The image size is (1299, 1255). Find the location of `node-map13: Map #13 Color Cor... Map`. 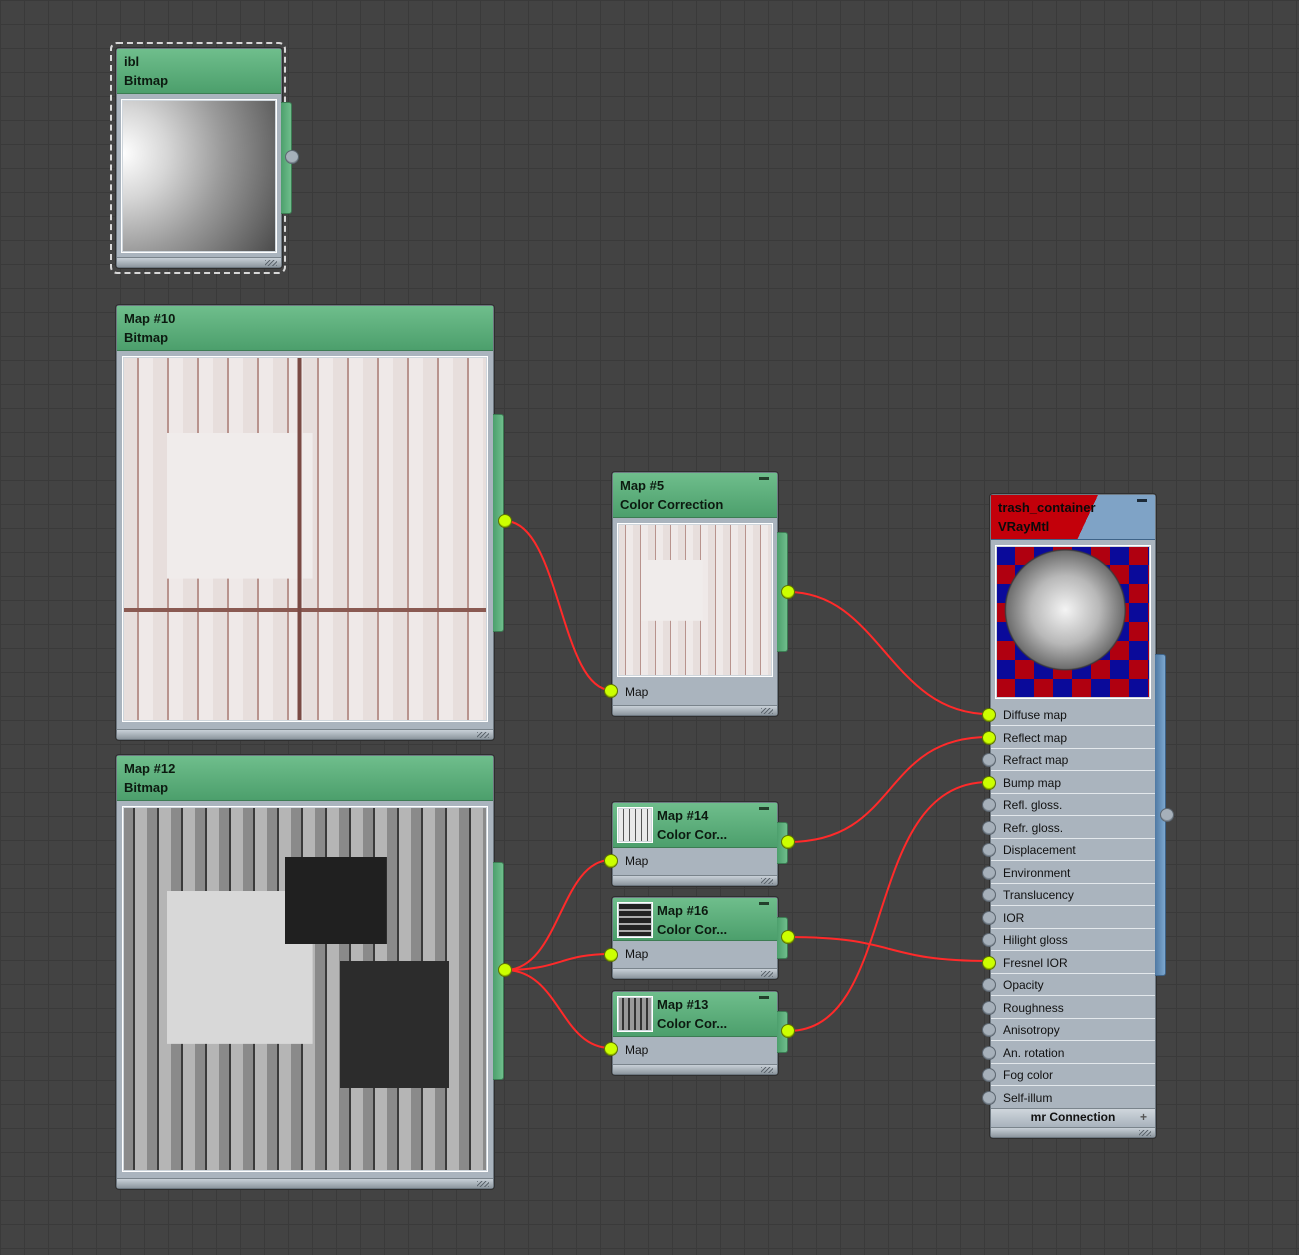

node-map13: Map #13 Color Cor... Map is located at coordinates (695, 1033).